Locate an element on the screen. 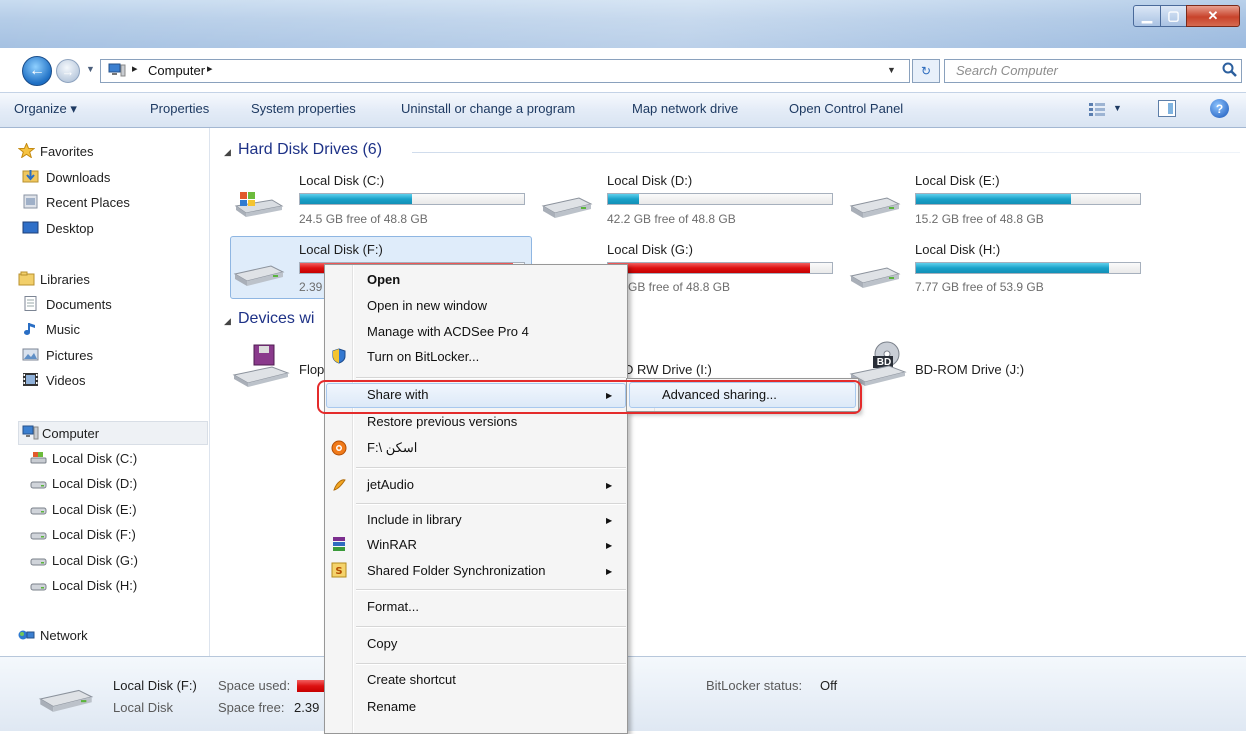 The height and width of the screenshot is (734, 1246). shield-icon is located at coordinates (339, 356).